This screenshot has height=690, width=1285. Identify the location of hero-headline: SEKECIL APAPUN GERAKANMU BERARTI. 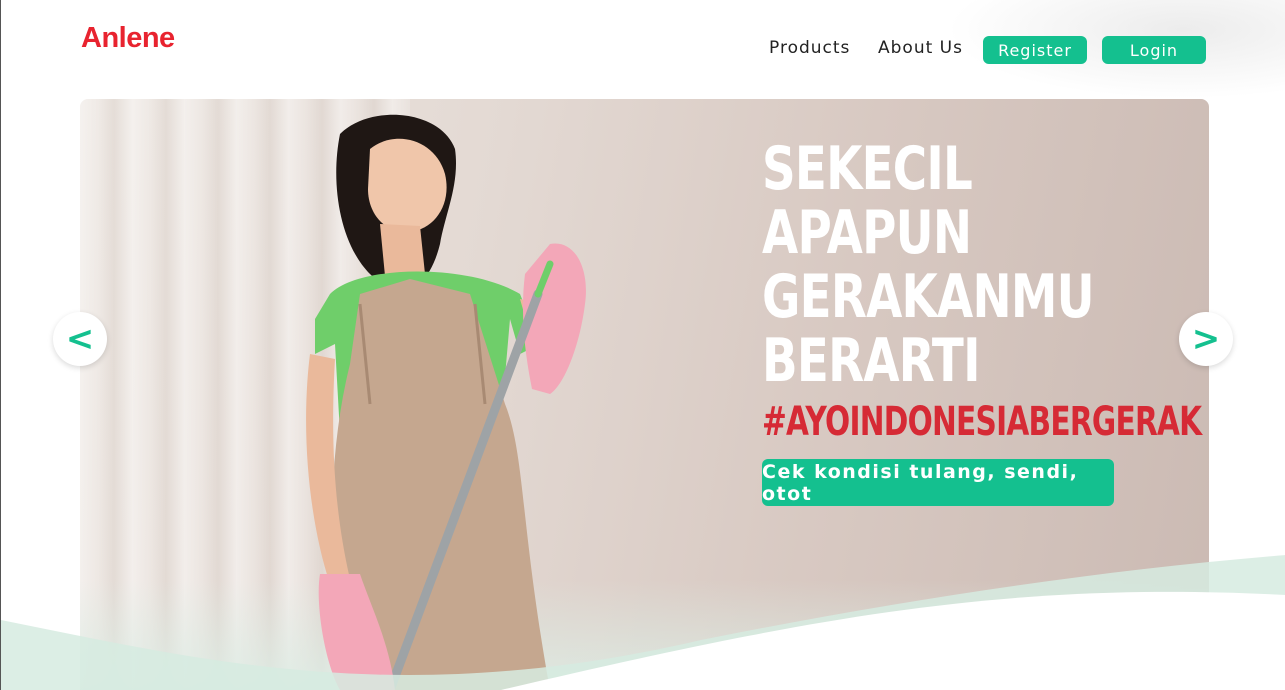
(928, 265).